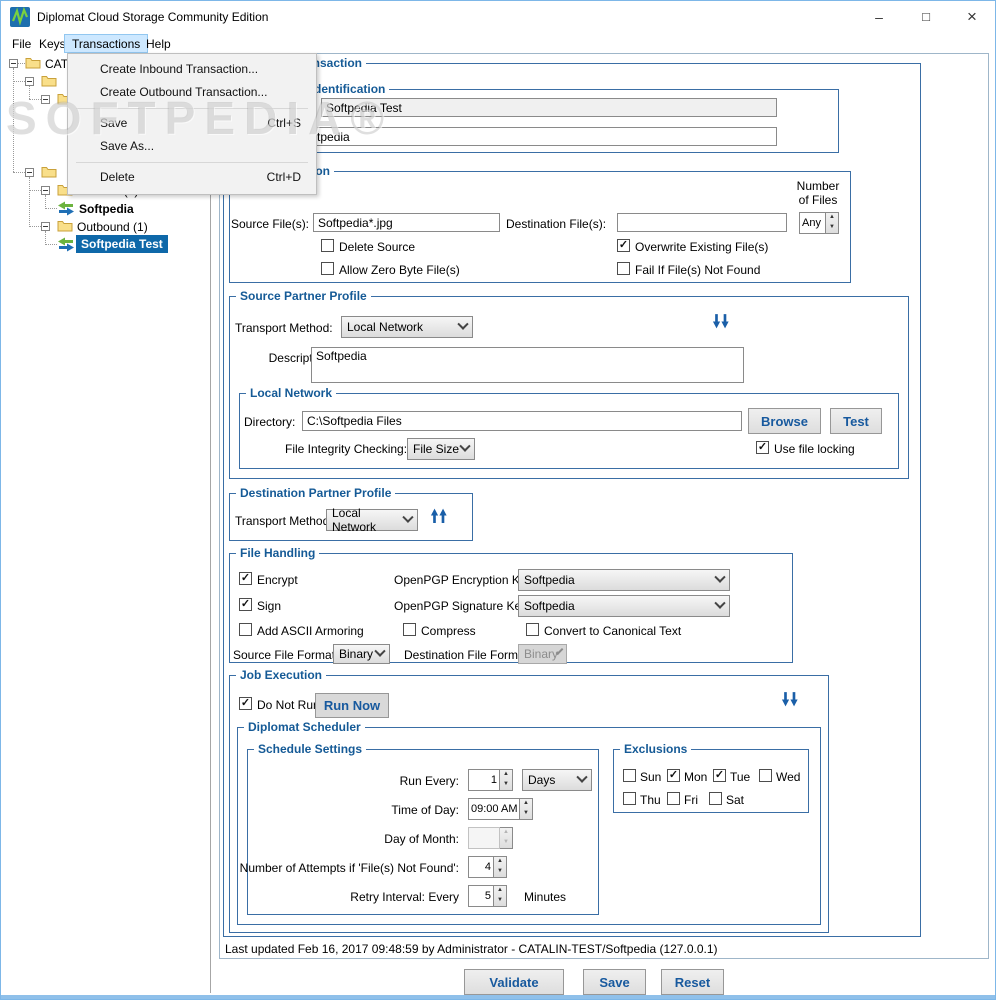 The image size is (996, 1000). Describe the element at coordinates (624, 606) in the screenshot. I see `signature-key-select: Softpedia` at that location.